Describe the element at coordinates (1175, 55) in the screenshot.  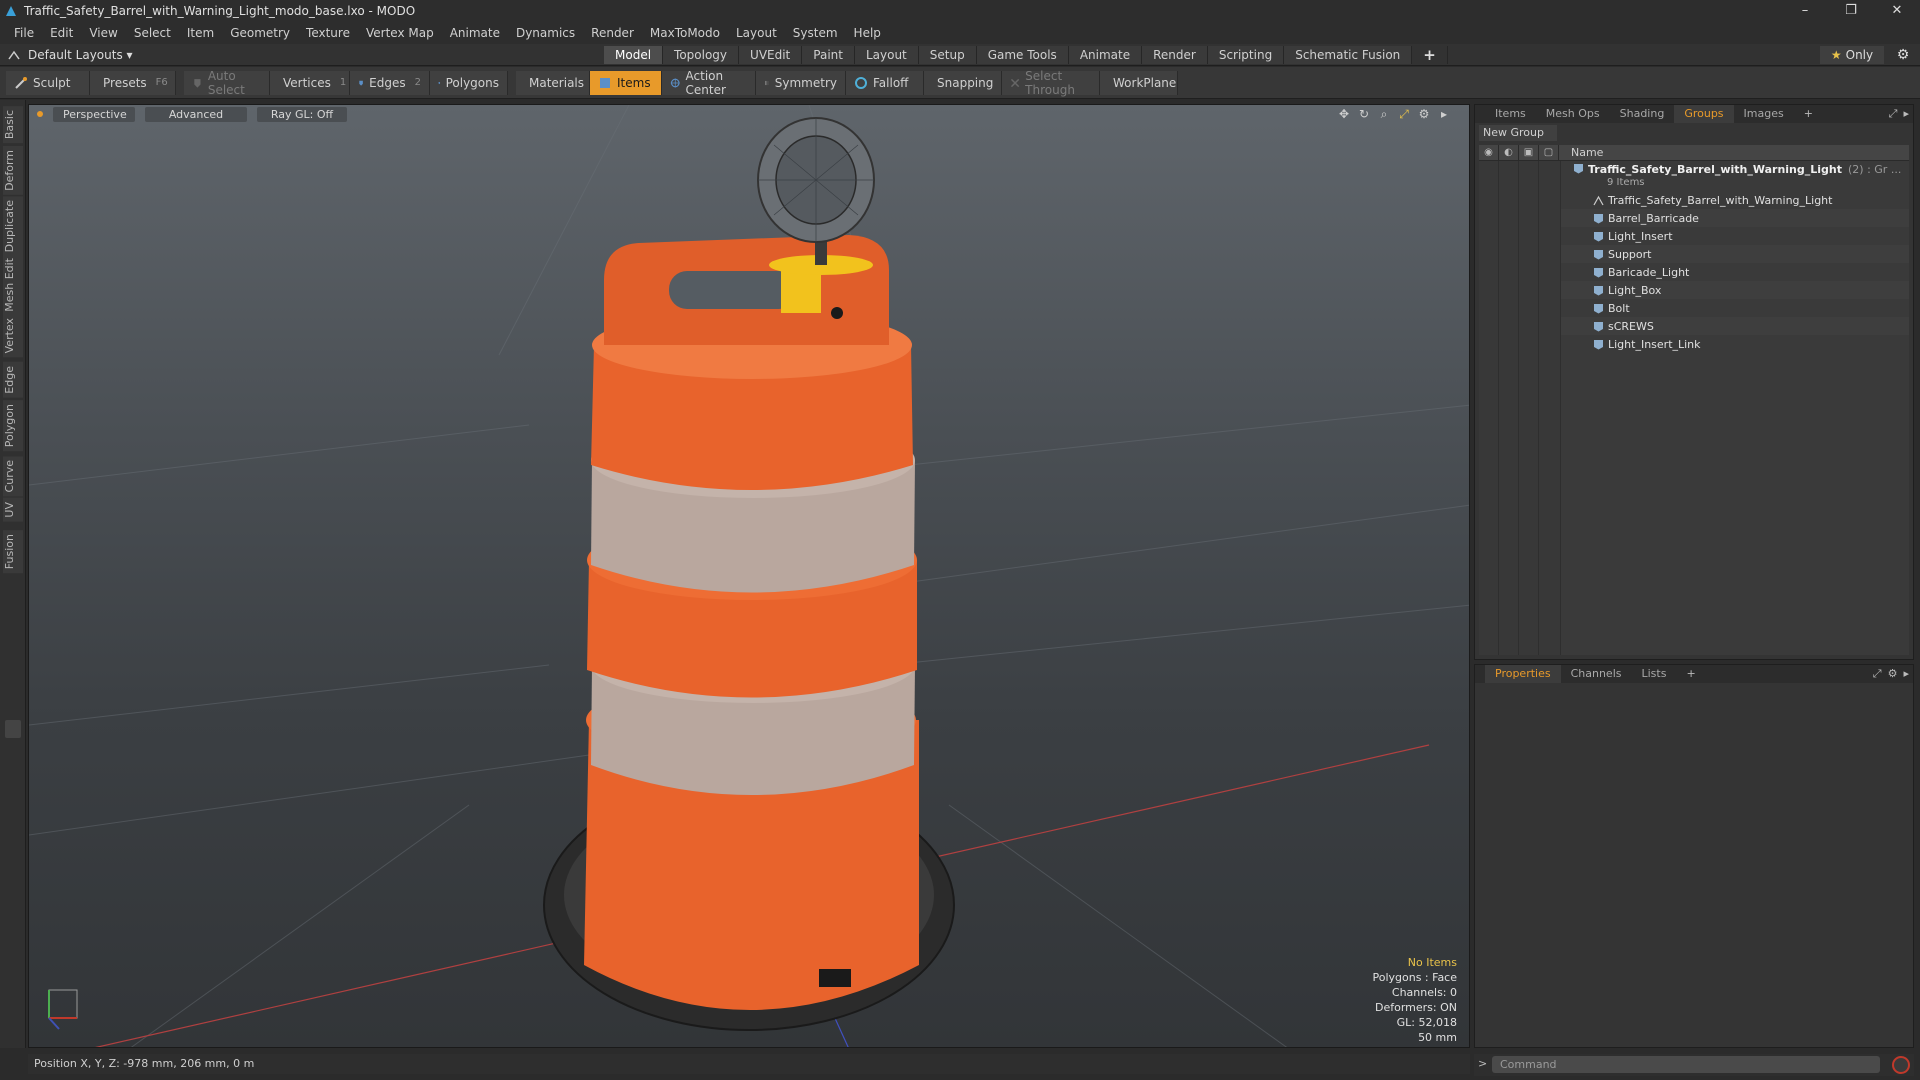
I see `tab-render: Render` at that location.